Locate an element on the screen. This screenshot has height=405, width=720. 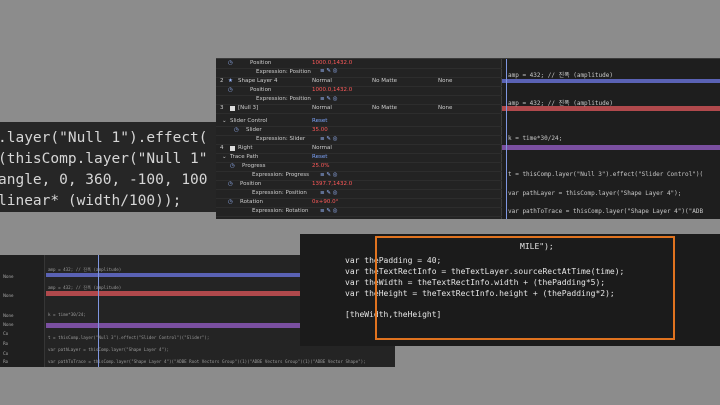
highlight-frame is located at coordinates (525, 288).